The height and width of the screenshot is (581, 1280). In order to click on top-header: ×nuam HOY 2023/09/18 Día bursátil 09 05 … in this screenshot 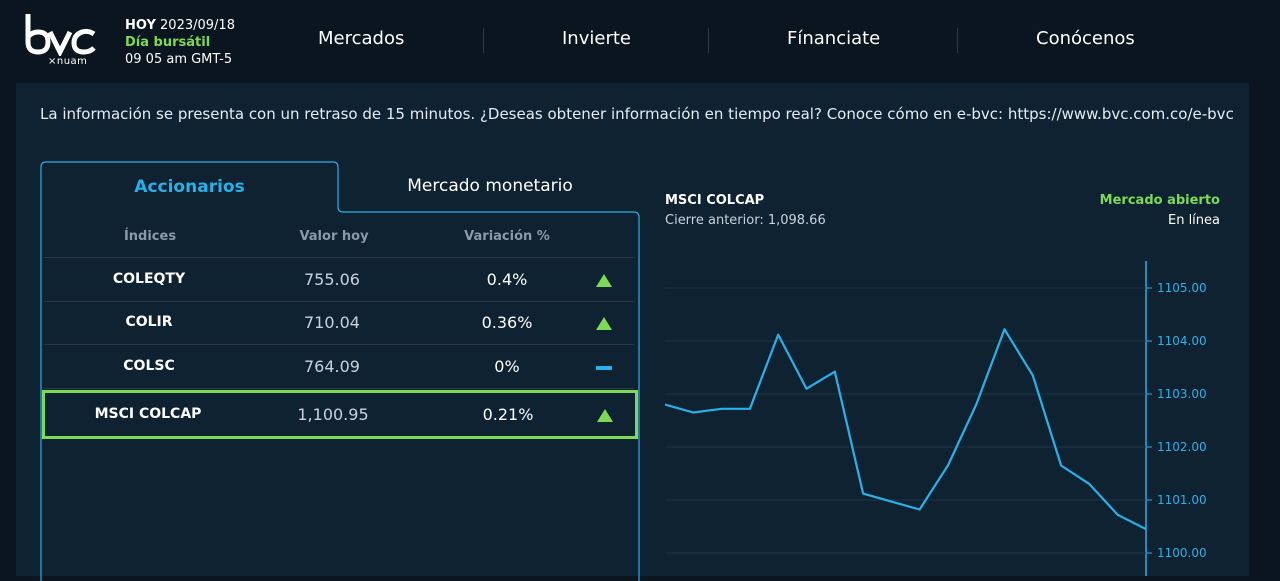, I will do `click(640, 41)`.